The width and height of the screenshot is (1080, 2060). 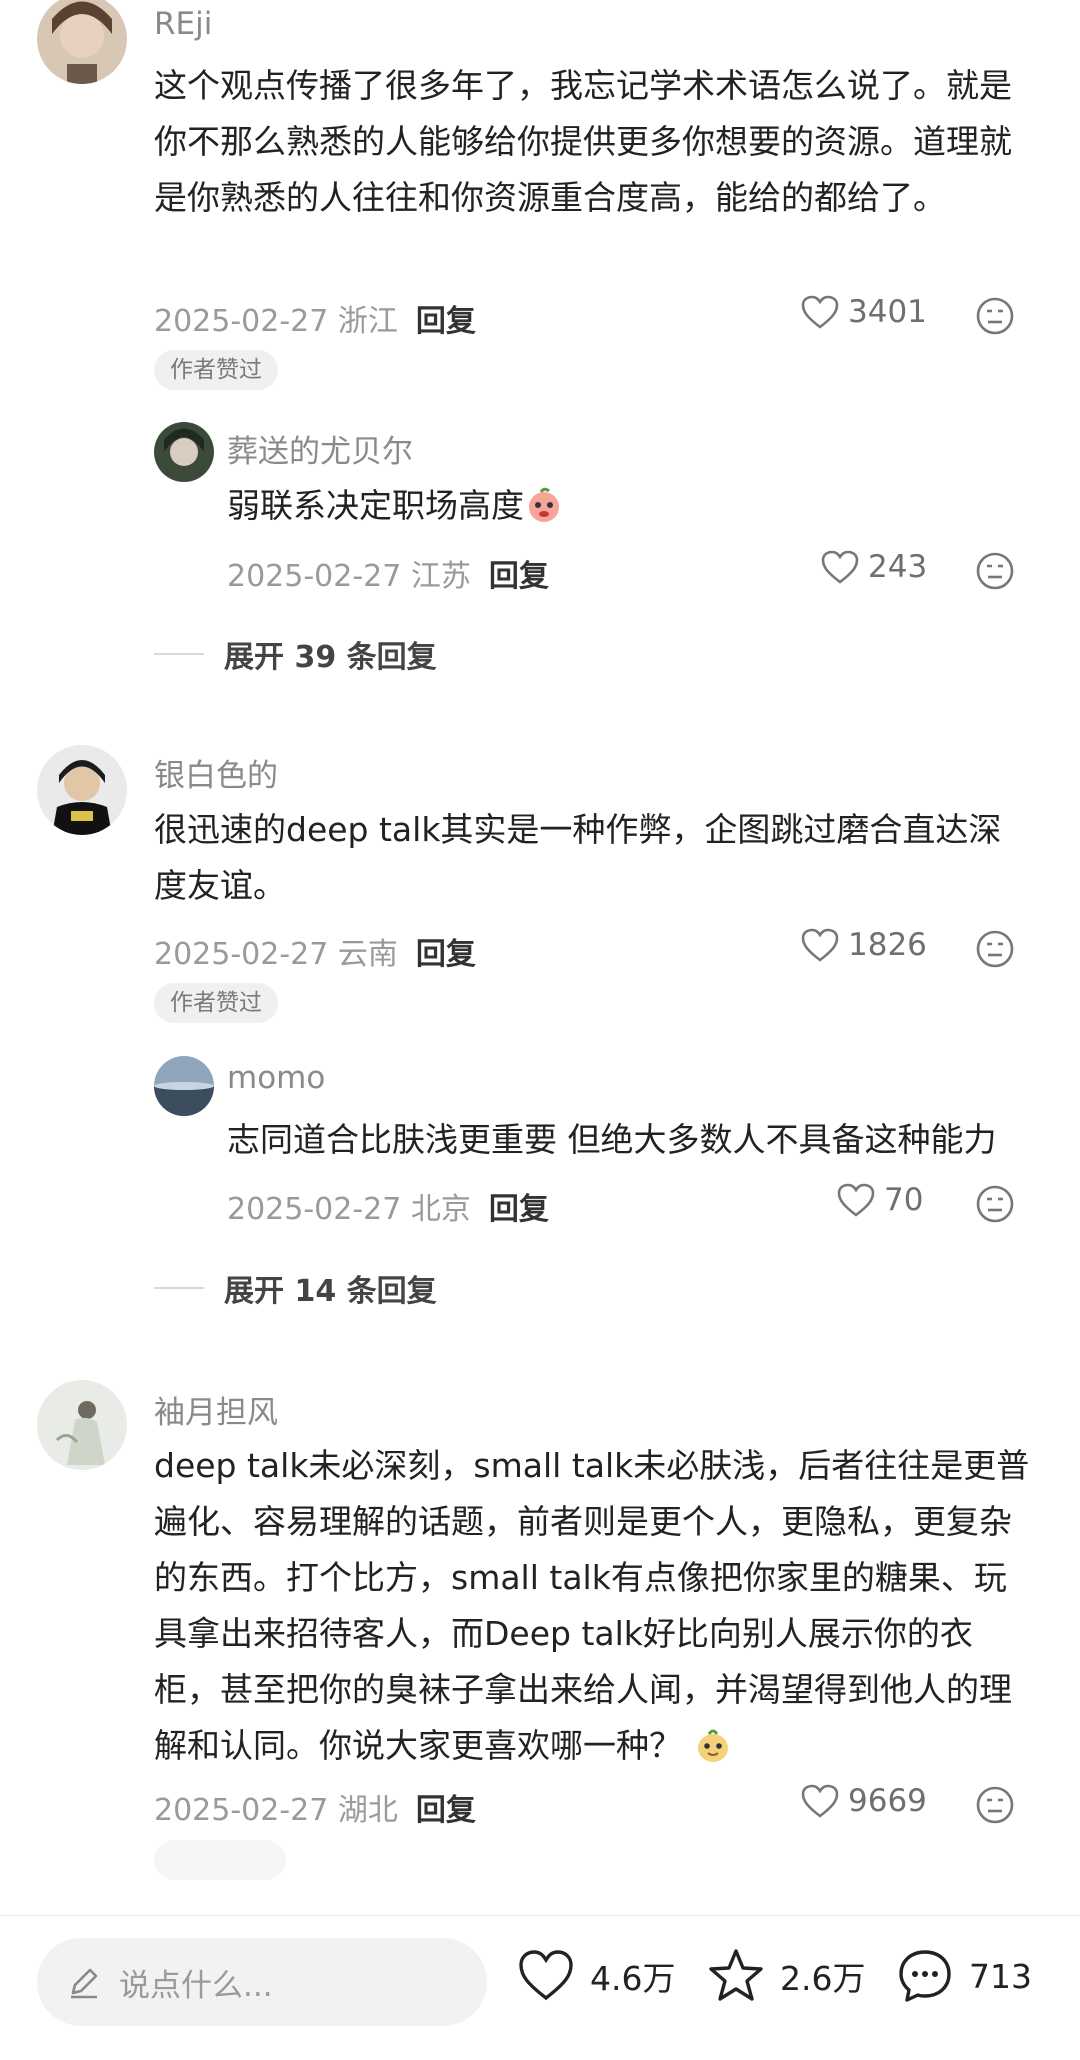 What do you see at coordinates (216, 1409) in the screenshot?
I see `username: 袖月担风` at bounding box center [216, 1409].